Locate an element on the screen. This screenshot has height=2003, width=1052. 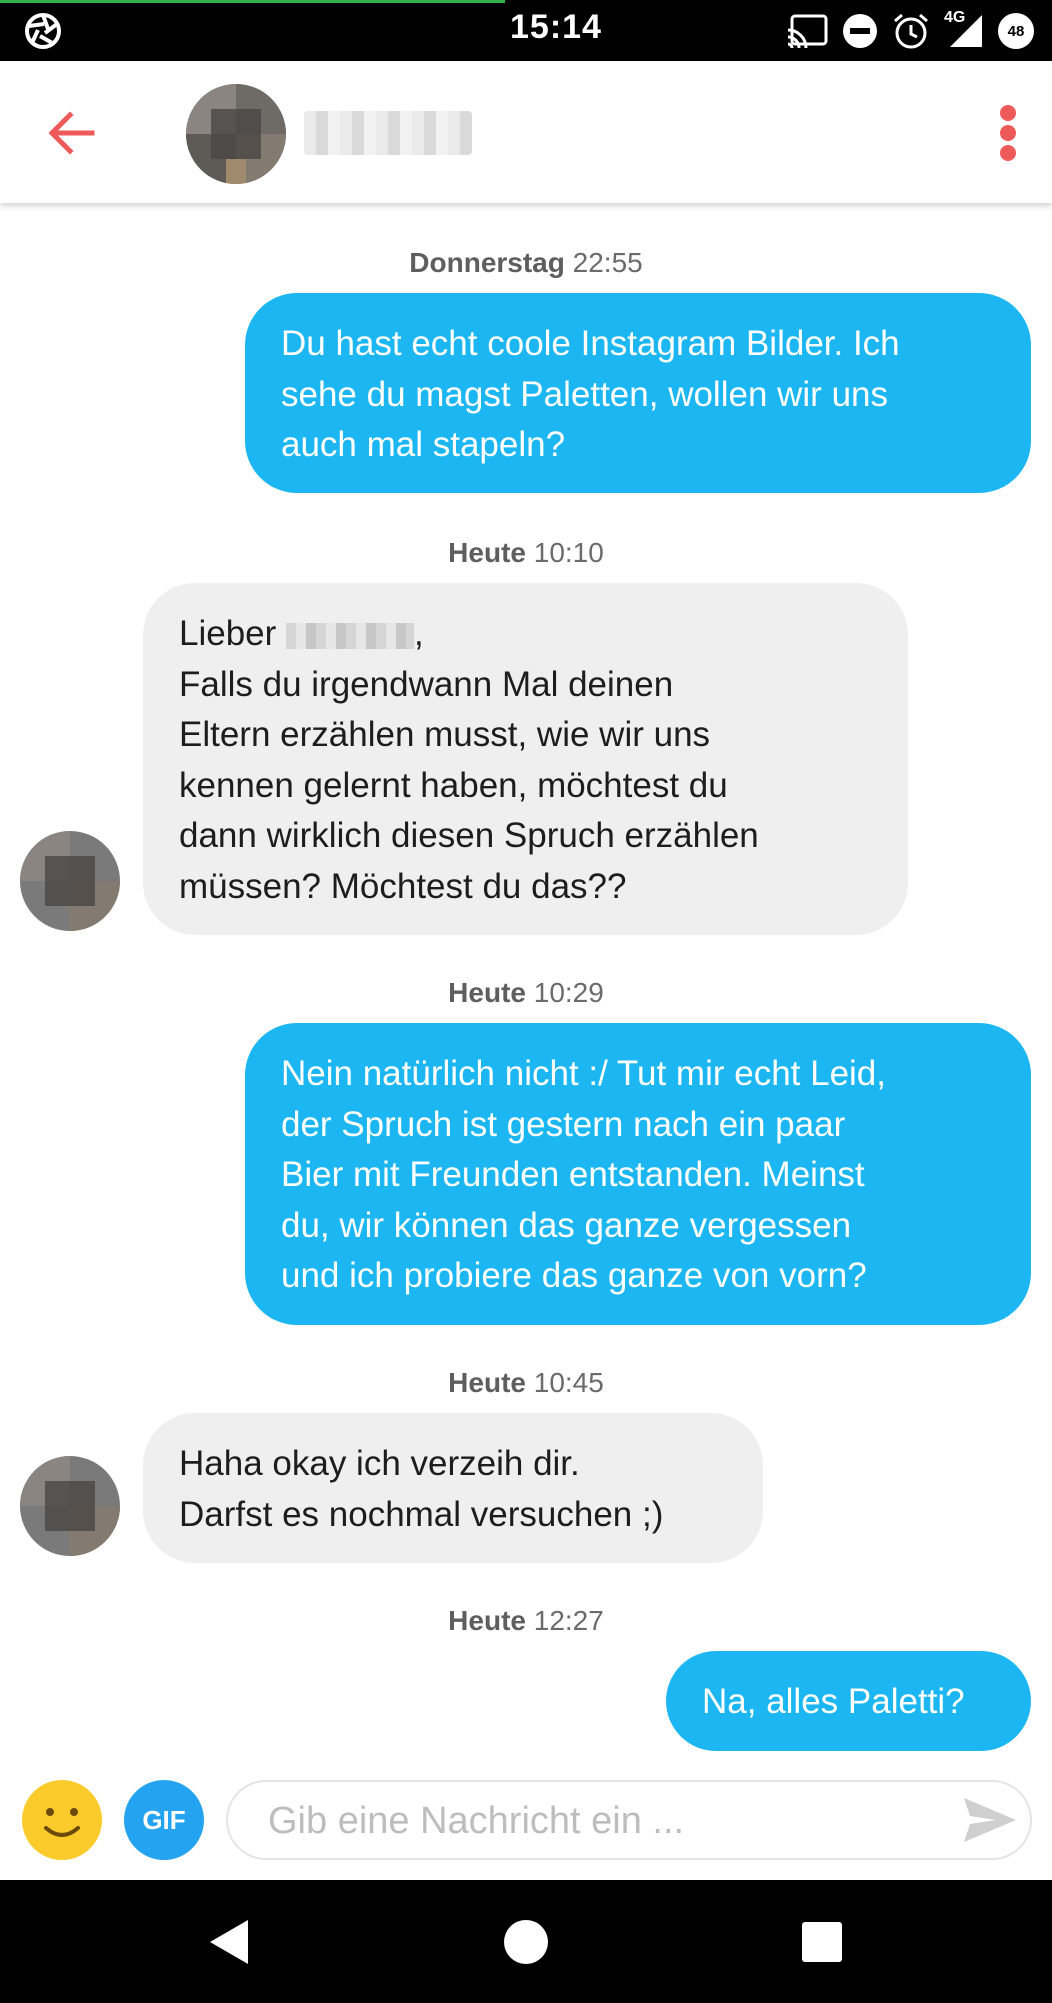
message-timestamp: Heute 10:29 is located at coordinates (526, 992).